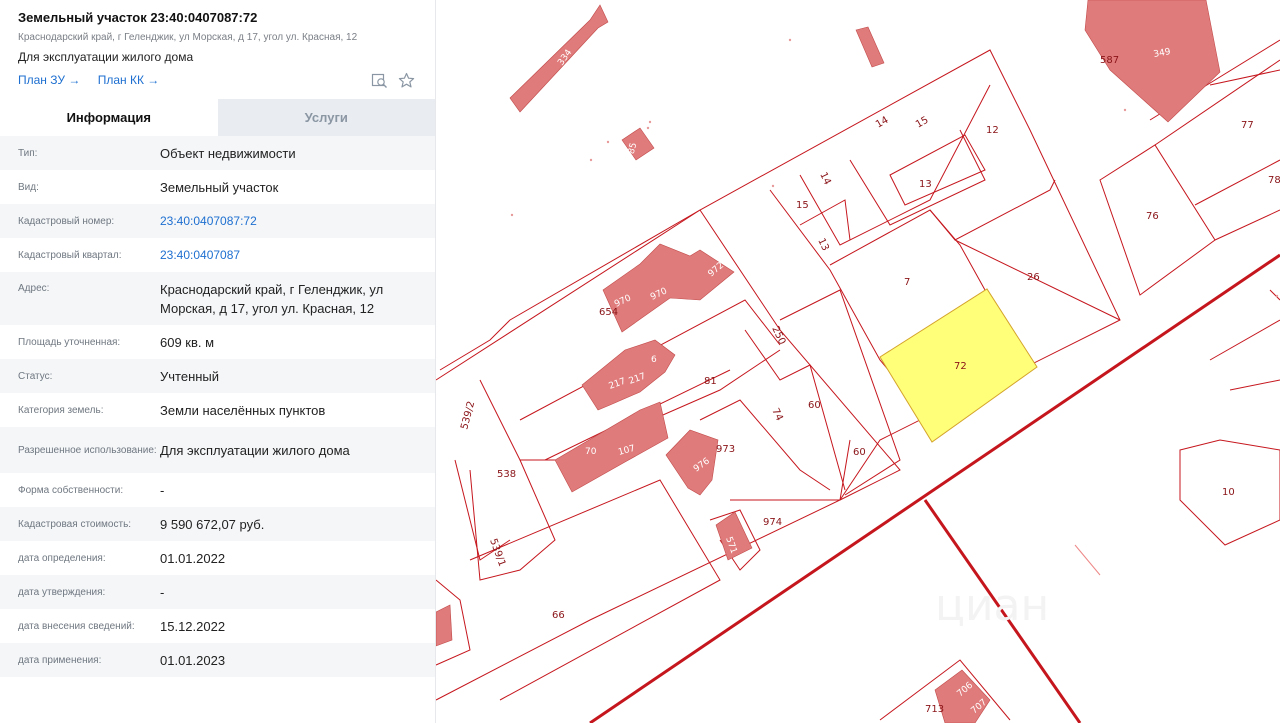 Image resolution: width=1280 pixels, height=723 pixels. What do you see at coordinates (109, 117) in the screenshot?
I see `tab-info: Информация` at bounding box center [109, 117].